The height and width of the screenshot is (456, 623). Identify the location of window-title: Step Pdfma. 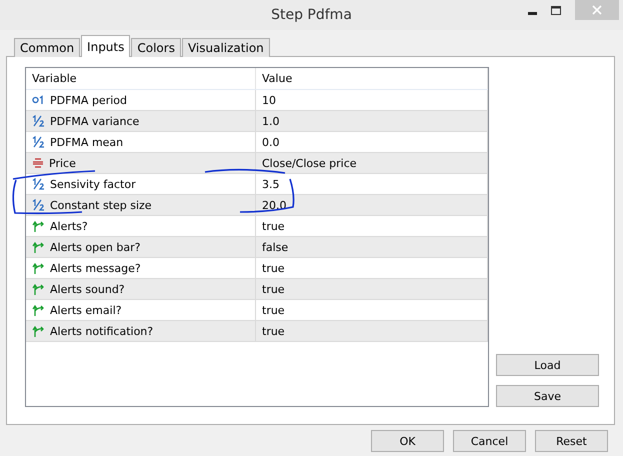
(311, 15).